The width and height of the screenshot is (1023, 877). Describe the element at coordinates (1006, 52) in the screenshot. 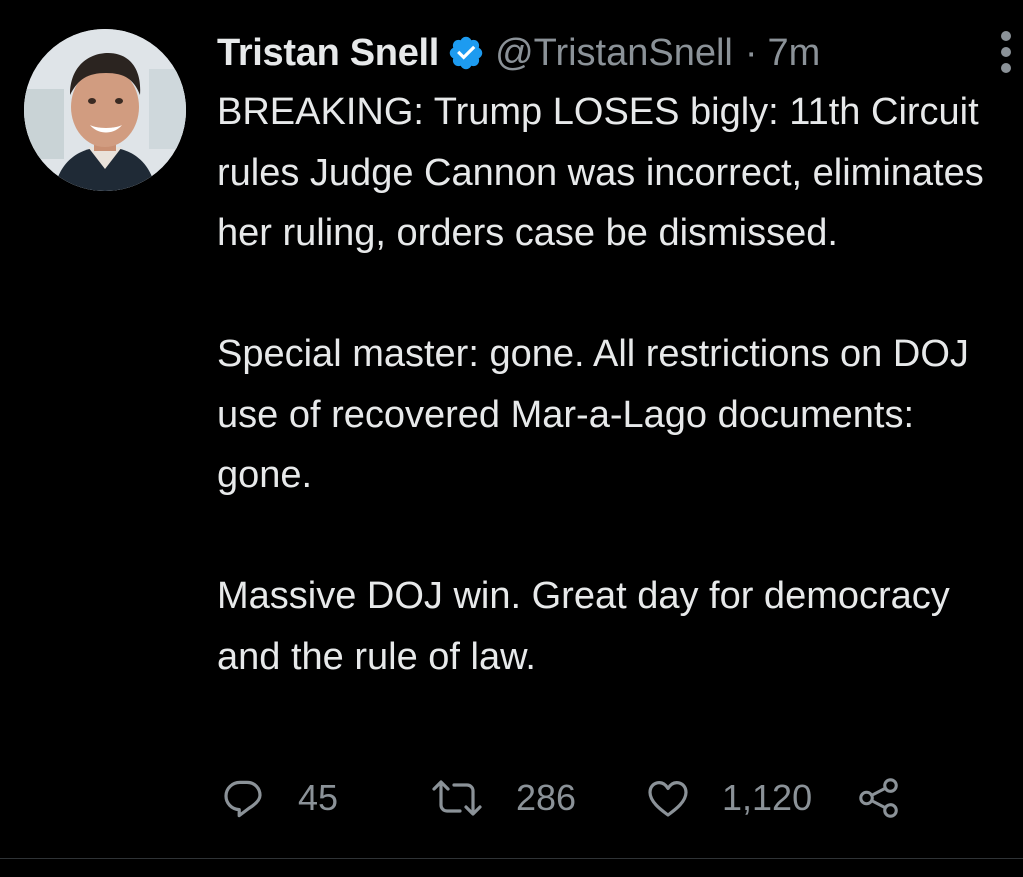

I see `more-vertical-icon` at that location.